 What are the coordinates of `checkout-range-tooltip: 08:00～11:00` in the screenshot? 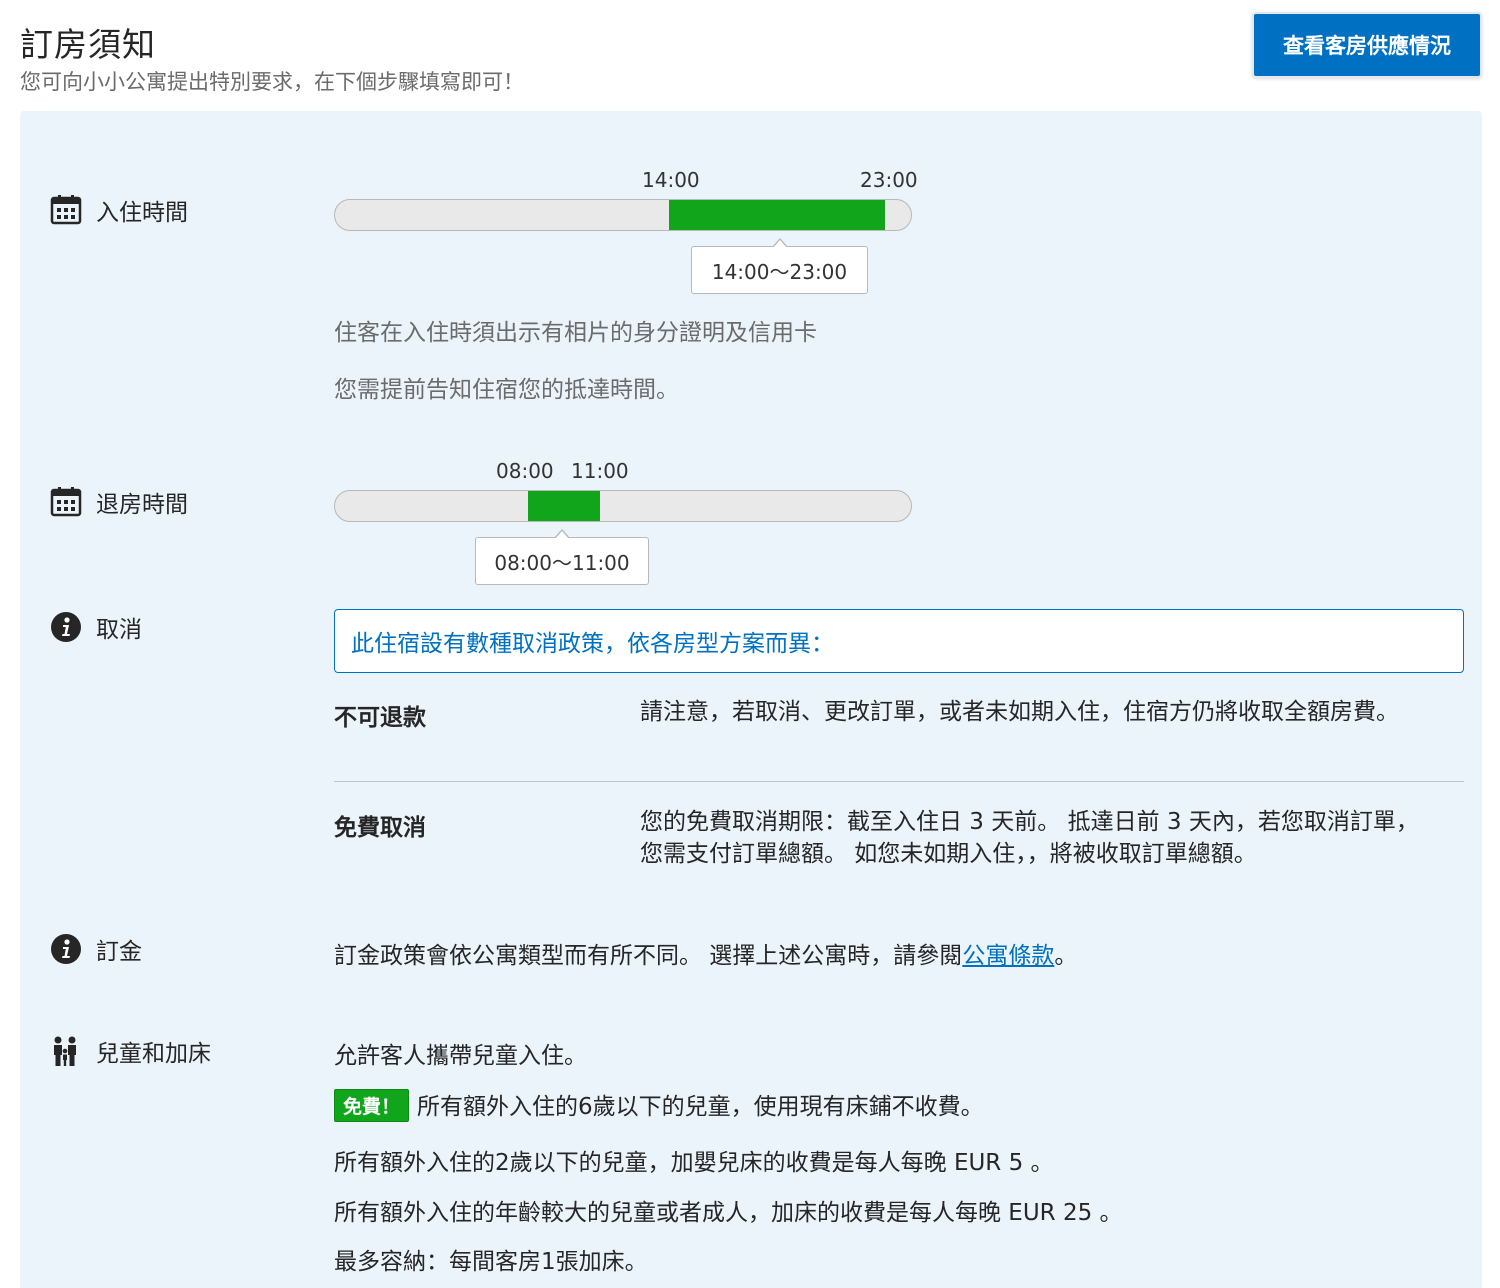 It's located at (562, 557).